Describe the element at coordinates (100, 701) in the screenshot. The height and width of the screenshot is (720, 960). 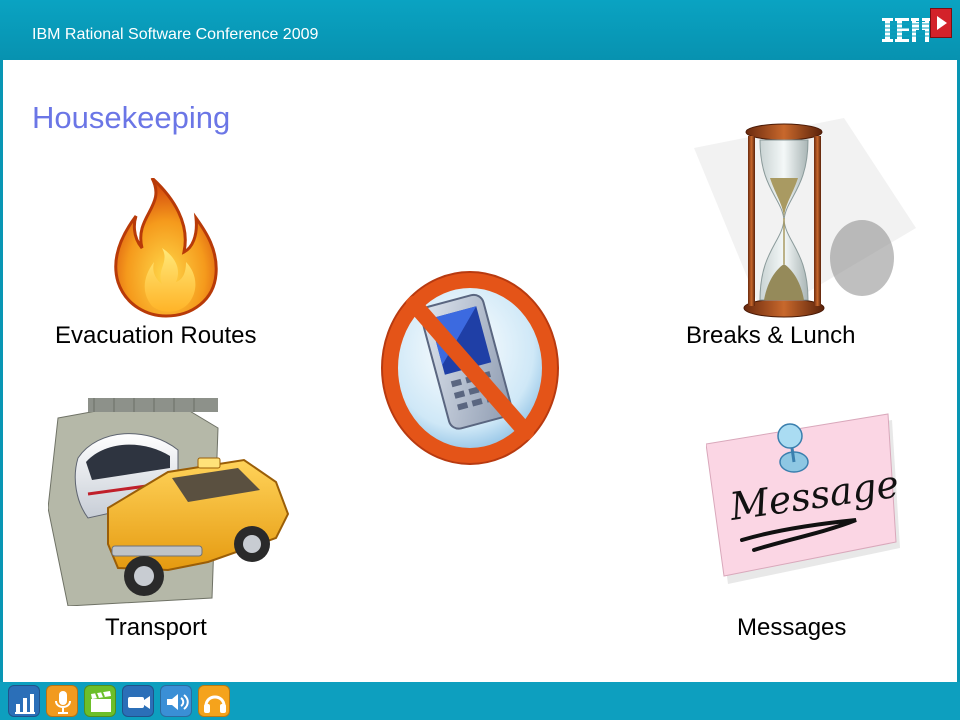
I see `clapperboard-icon` at that location.